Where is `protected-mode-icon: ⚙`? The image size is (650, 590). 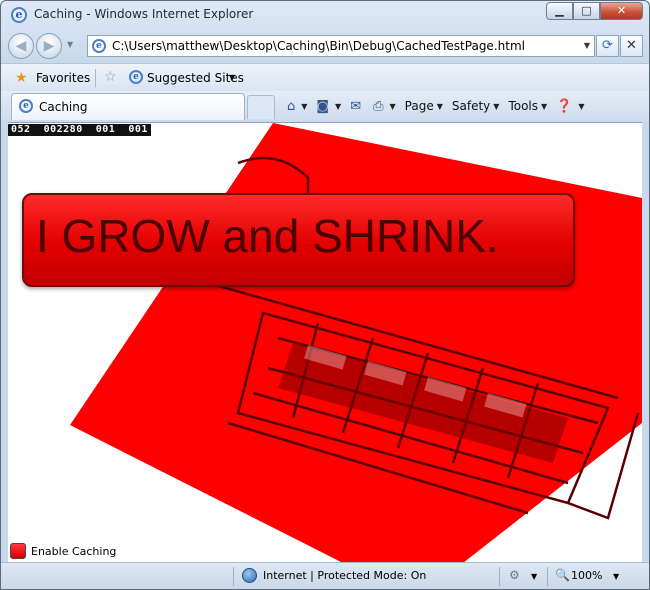
protected-mode-icon: ⚙ is located at coordinates (514, 575).